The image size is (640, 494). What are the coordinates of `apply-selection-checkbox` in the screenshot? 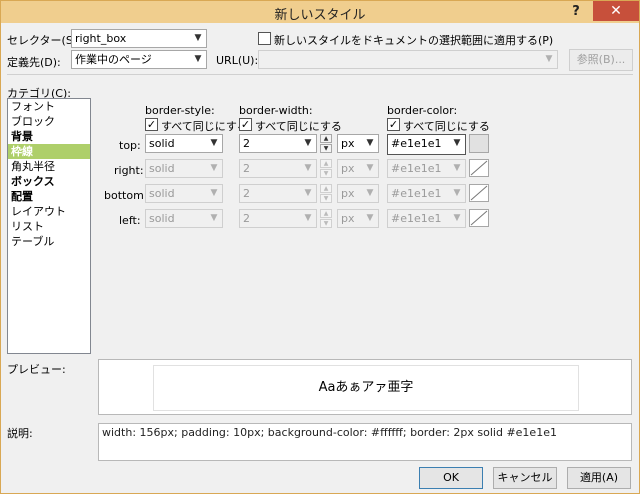 It's located at (264, 38).